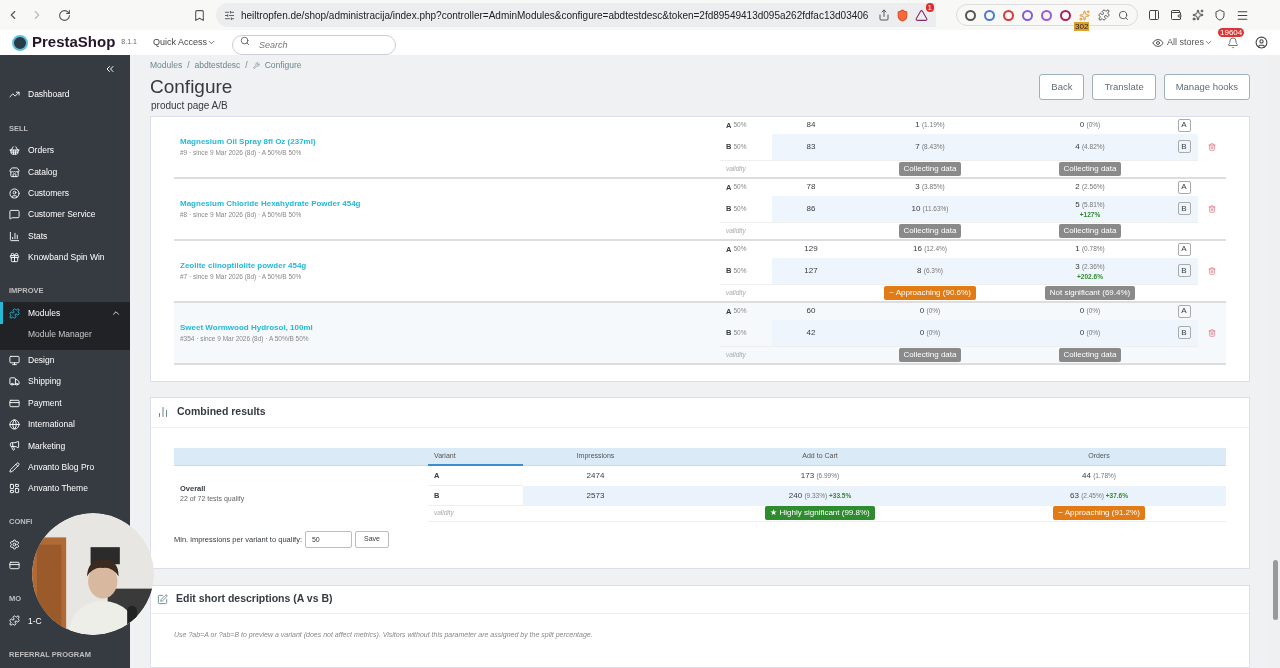 Image resolution: width=1280 pixels, height=668 pixels. I want to click on sidebar-item: Modules, so click(65, 313).